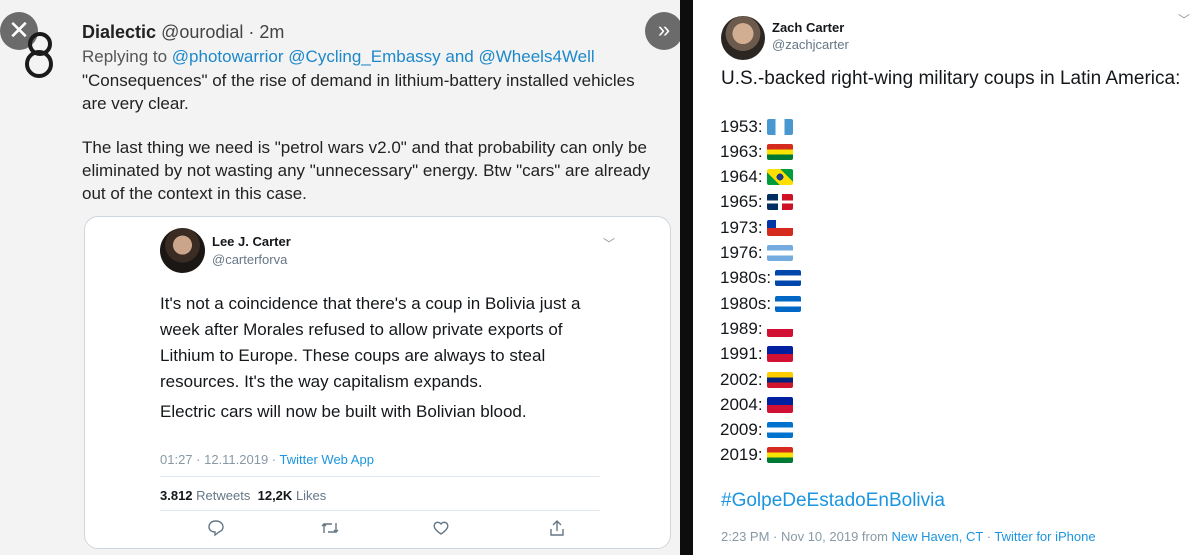  What do you see at coordinates (218, 459) in the screenshot?
I see `quoted-timestamp: 01:27 · 12.11.2019 ·` at bounding box center [218, 459].